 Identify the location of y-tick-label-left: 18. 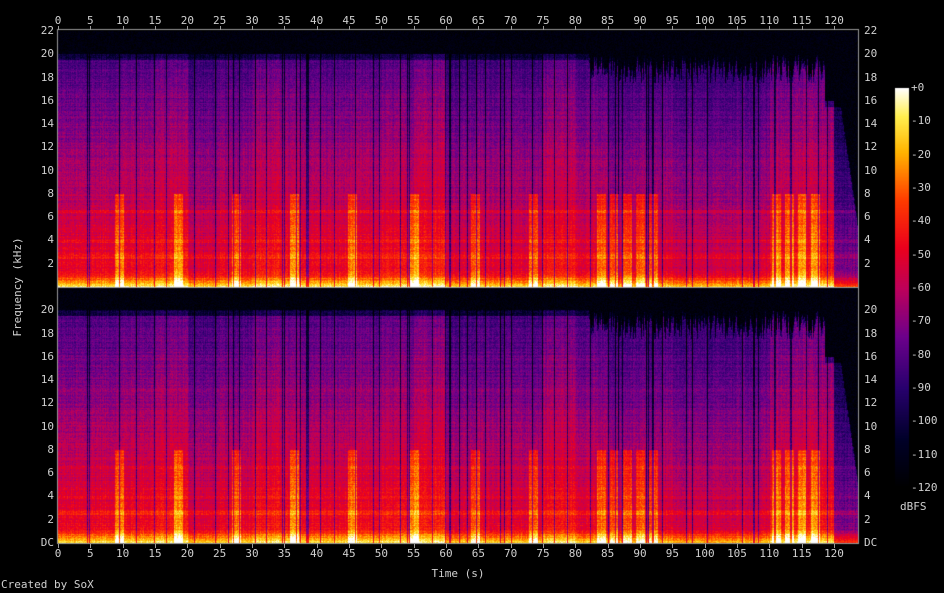
(47, 77).